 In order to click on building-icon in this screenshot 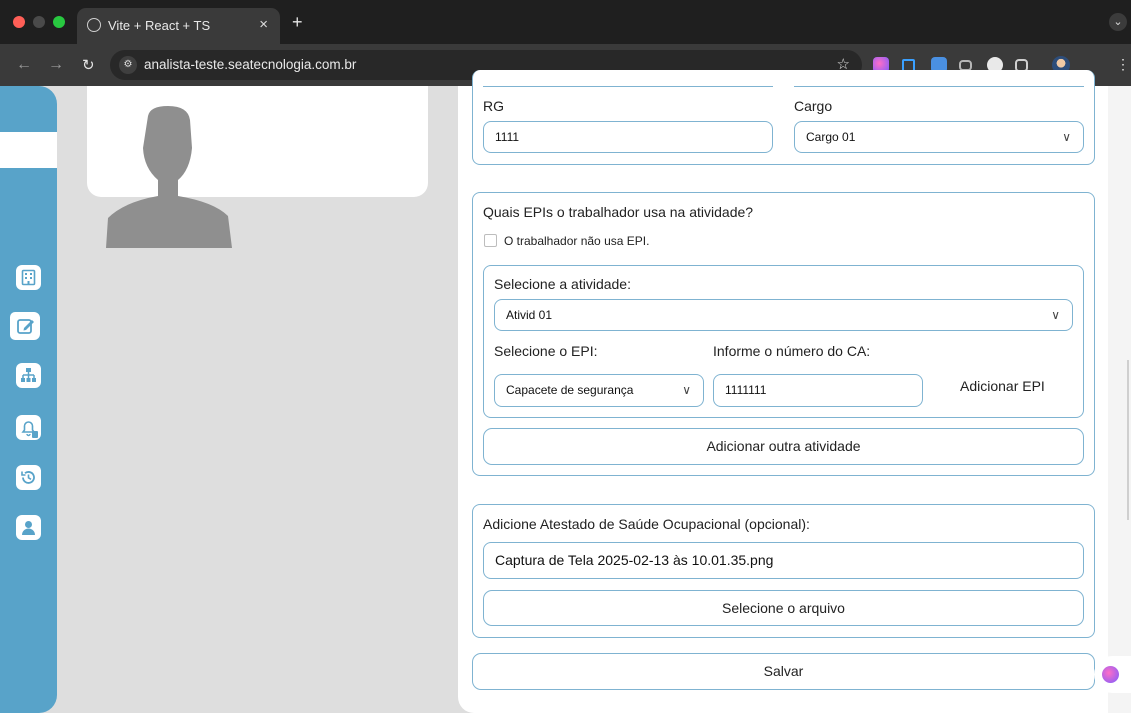, I will do `click(28, 277)`.